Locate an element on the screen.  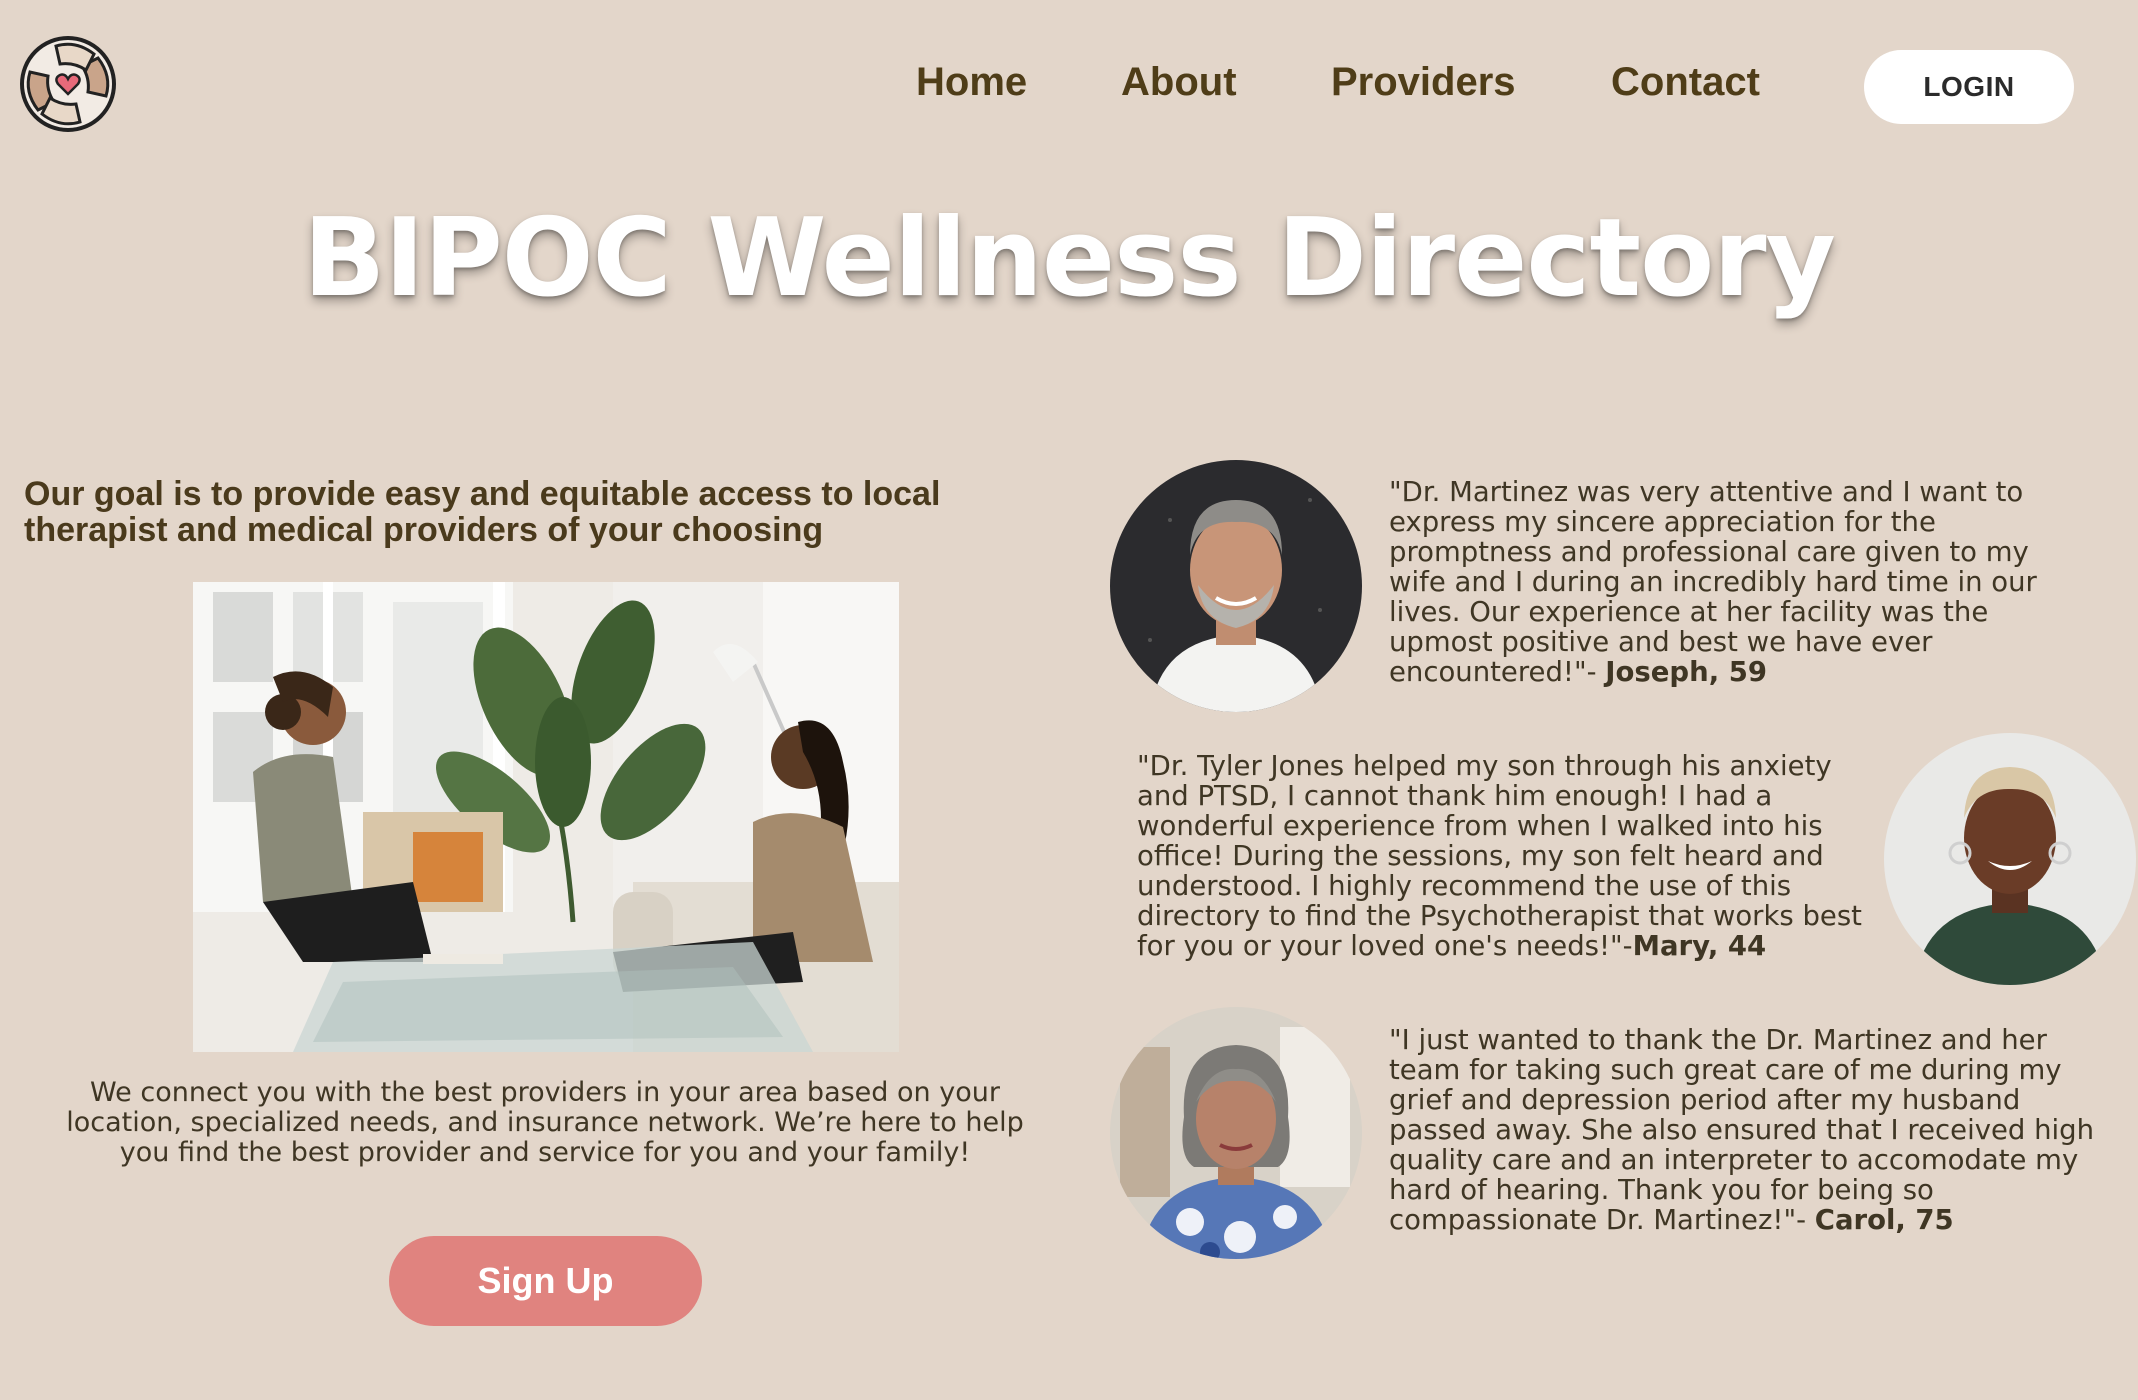
therapy-session-photo is located at coordinates (546, 817).